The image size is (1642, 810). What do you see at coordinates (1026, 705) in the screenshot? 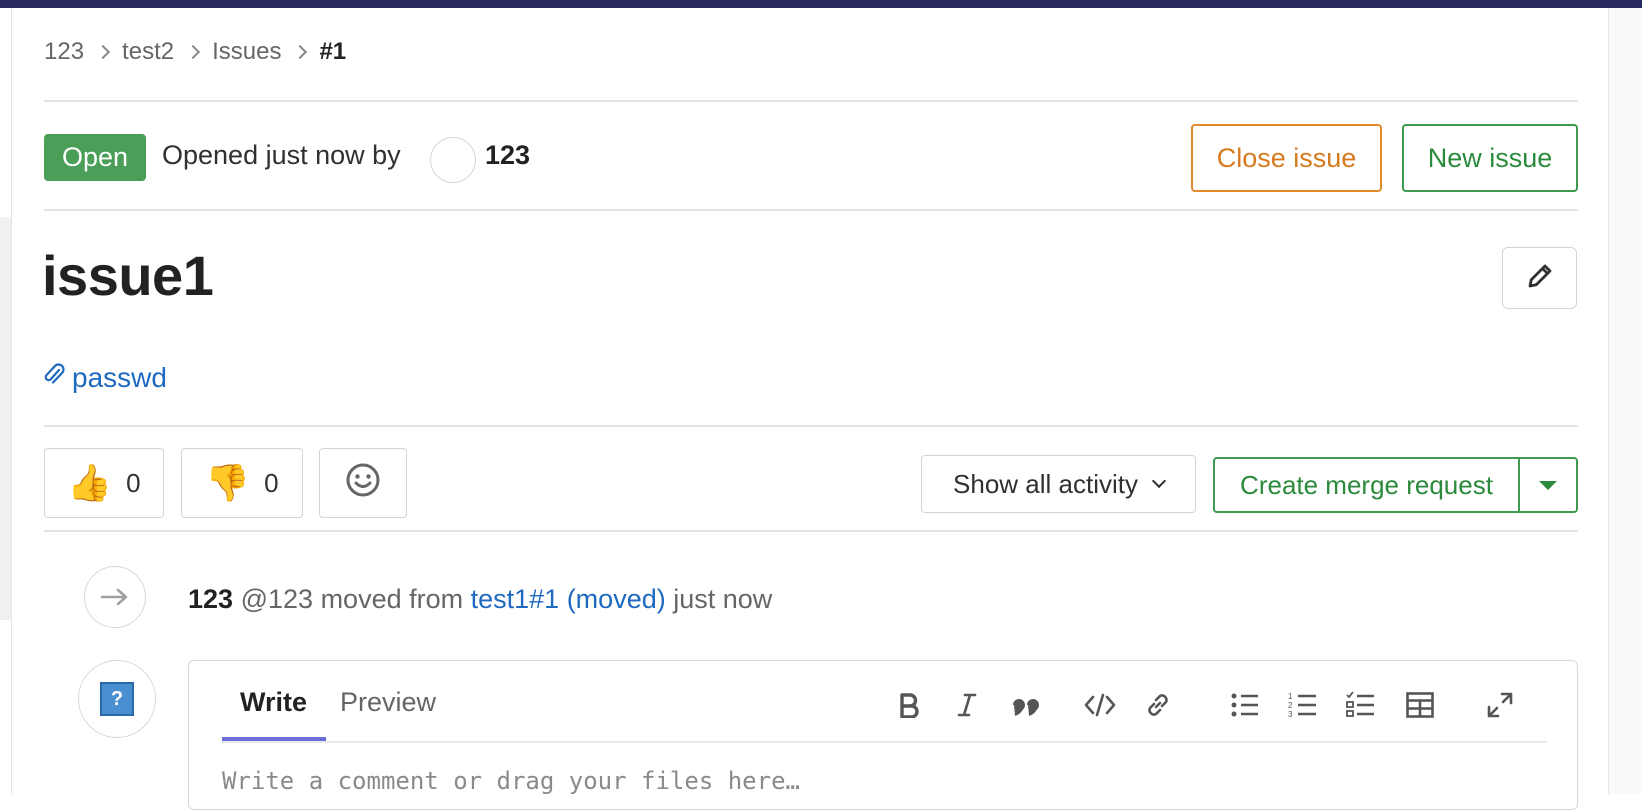
I see `quote-icon` at bounding box center [1026, 705].